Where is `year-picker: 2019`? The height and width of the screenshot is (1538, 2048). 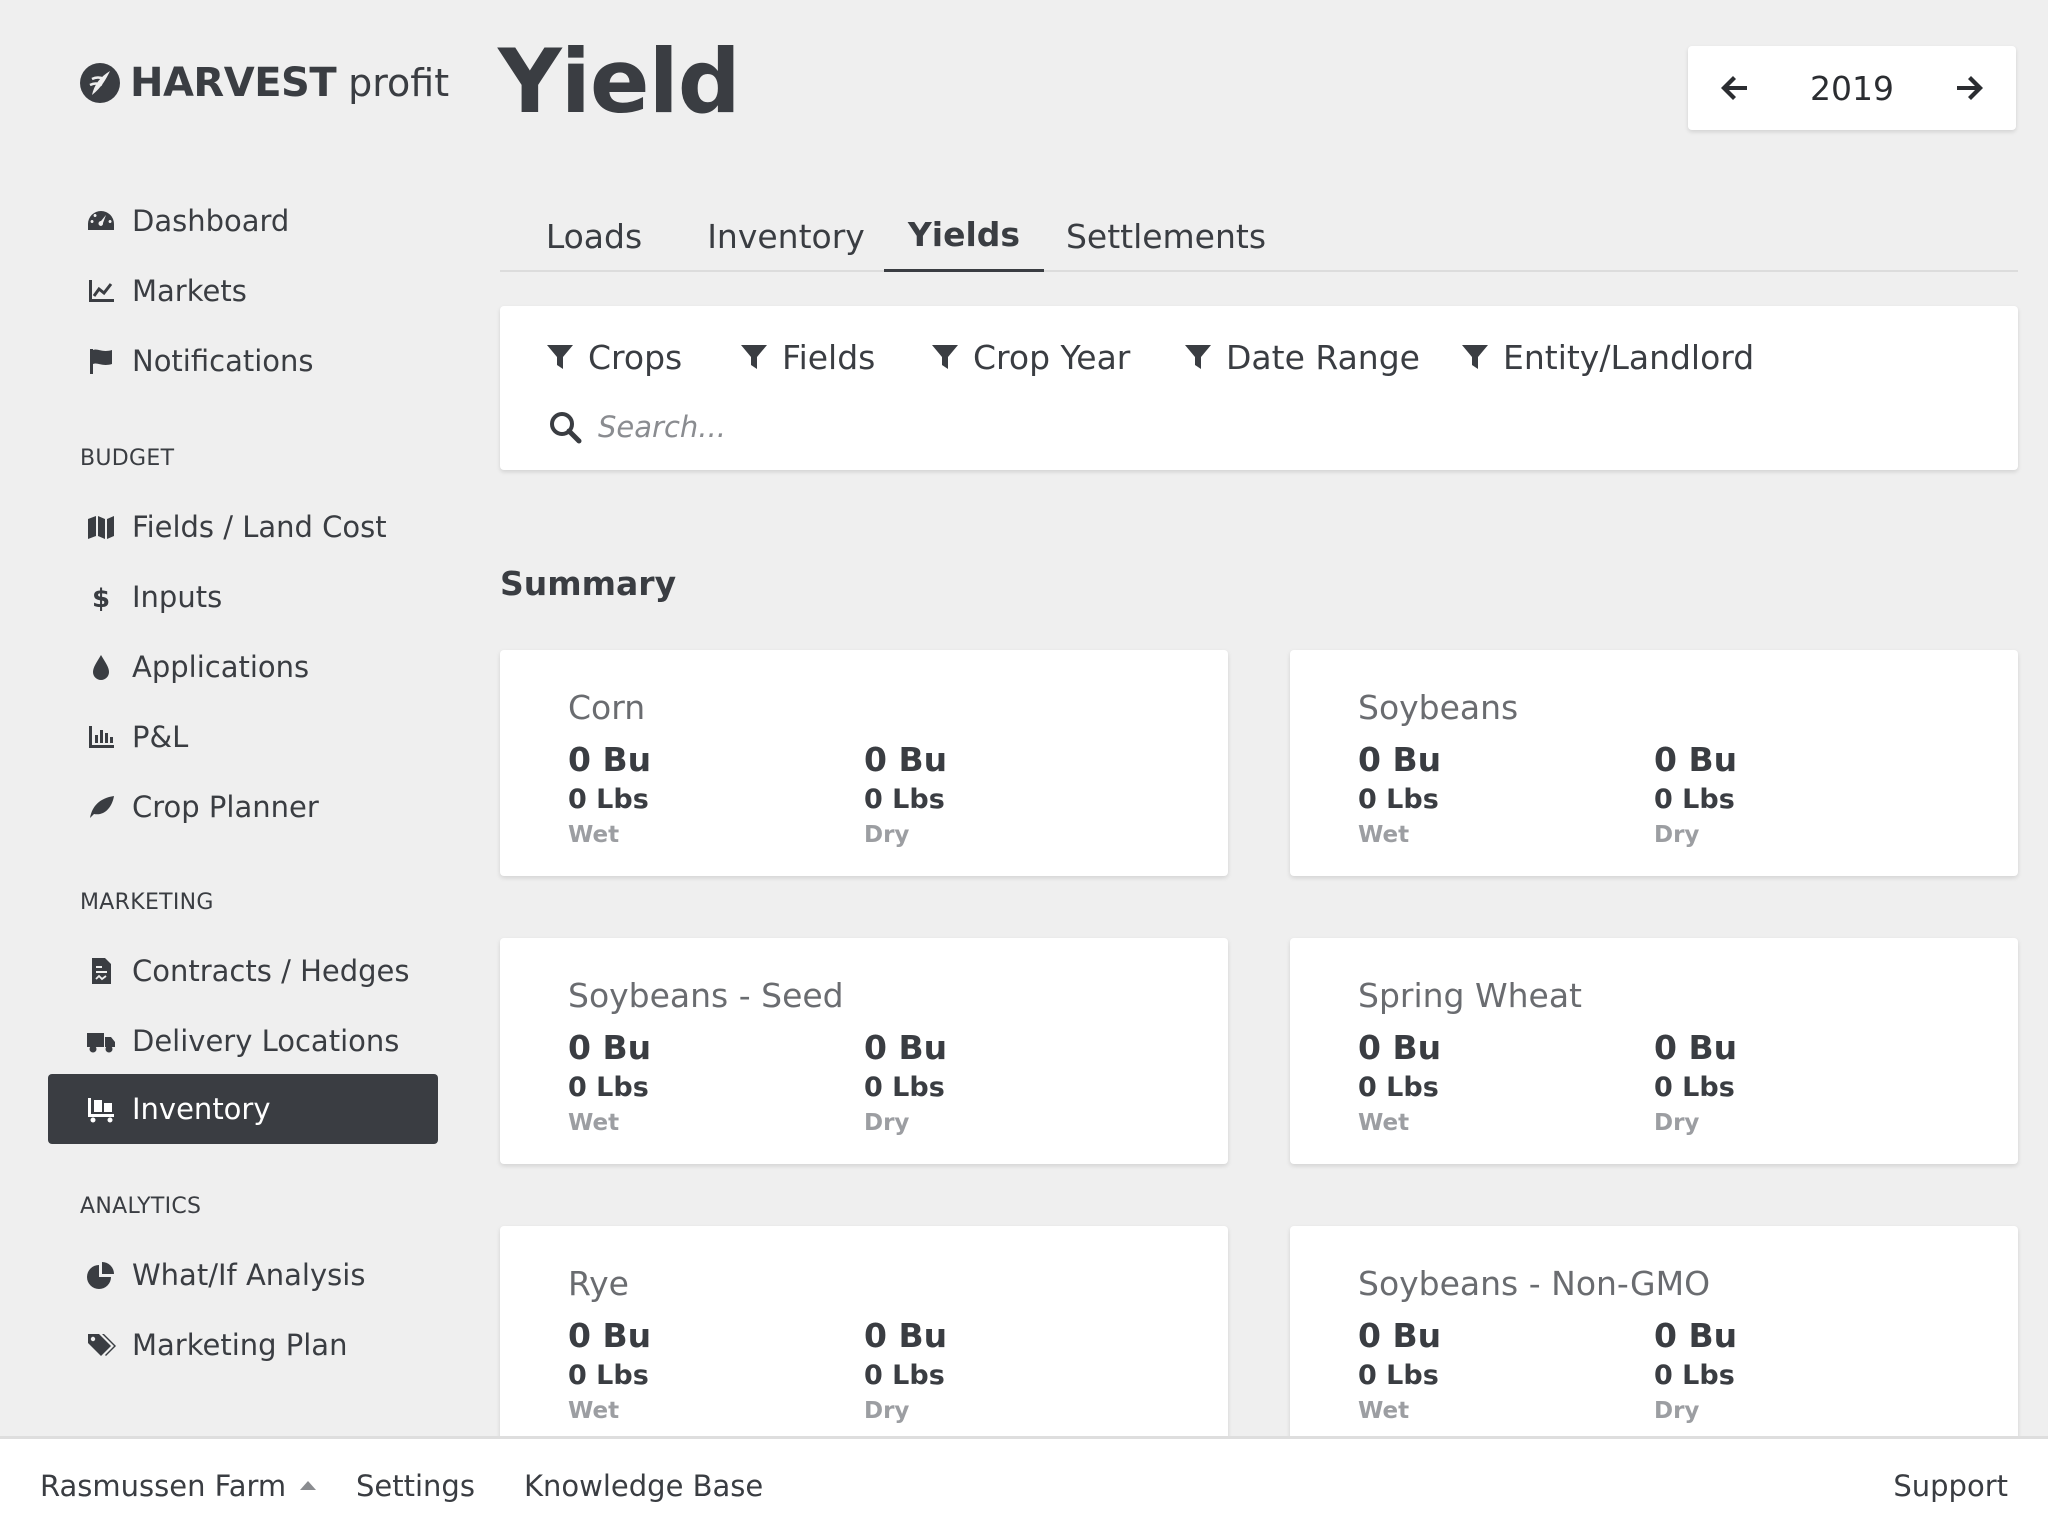
year-picker: 2019 is located at coordinates (1852, 88).